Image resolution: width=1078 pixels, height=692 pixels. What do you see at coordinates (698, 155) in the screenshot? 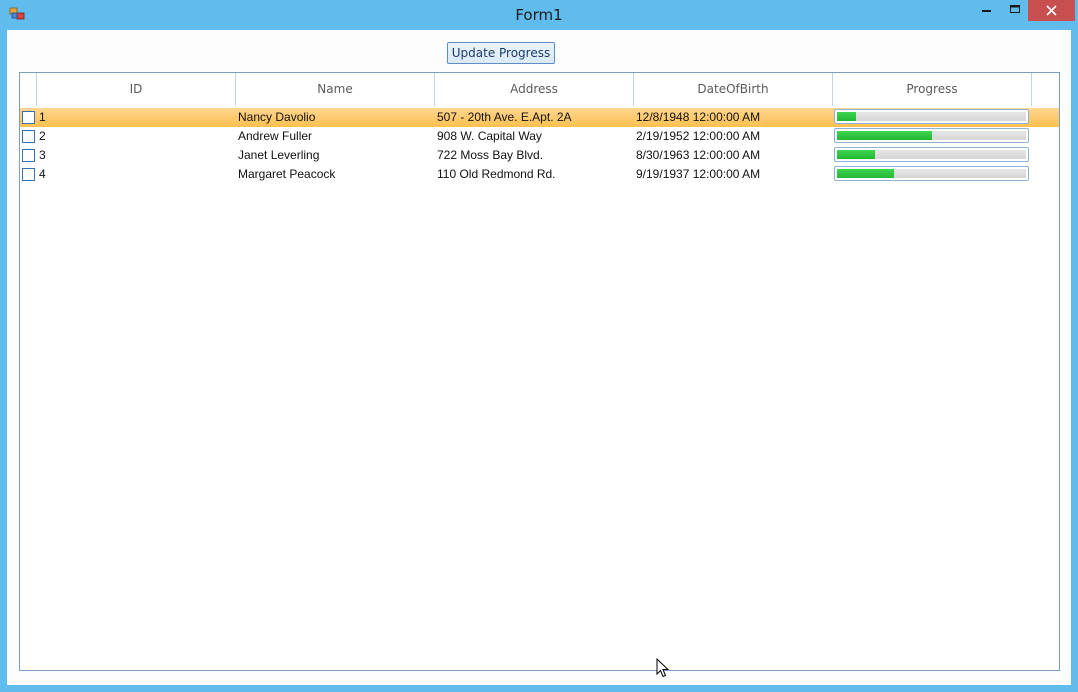
I see `cell-date-of-birth: 8/30/1963 12:00:00 AM` at bounding box center [698, 155].